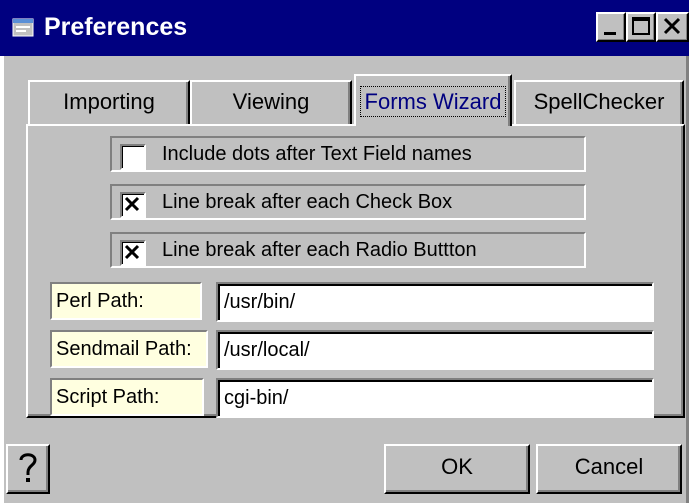 This screenshot has width=689, height=503. I want to click on tab-spellchecker: SpellChecker, so click(599, 102).